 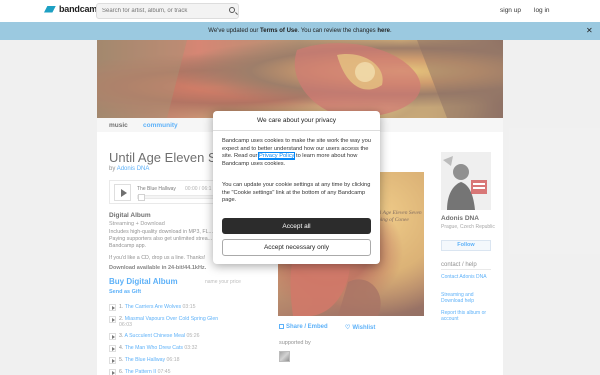 I want to click on search-input, so click(x=167, y=11).